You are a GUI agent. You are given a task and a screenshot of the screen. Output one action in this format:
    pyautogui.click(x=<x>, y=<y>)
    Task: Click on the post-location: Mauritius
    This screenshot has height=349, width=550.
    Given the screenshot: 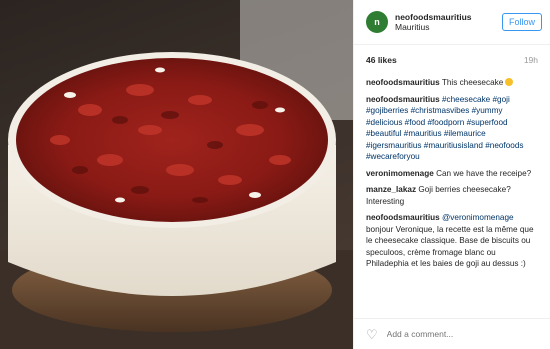 What is the action you would take?
    pyautogui.click(x=448, y=27)
    